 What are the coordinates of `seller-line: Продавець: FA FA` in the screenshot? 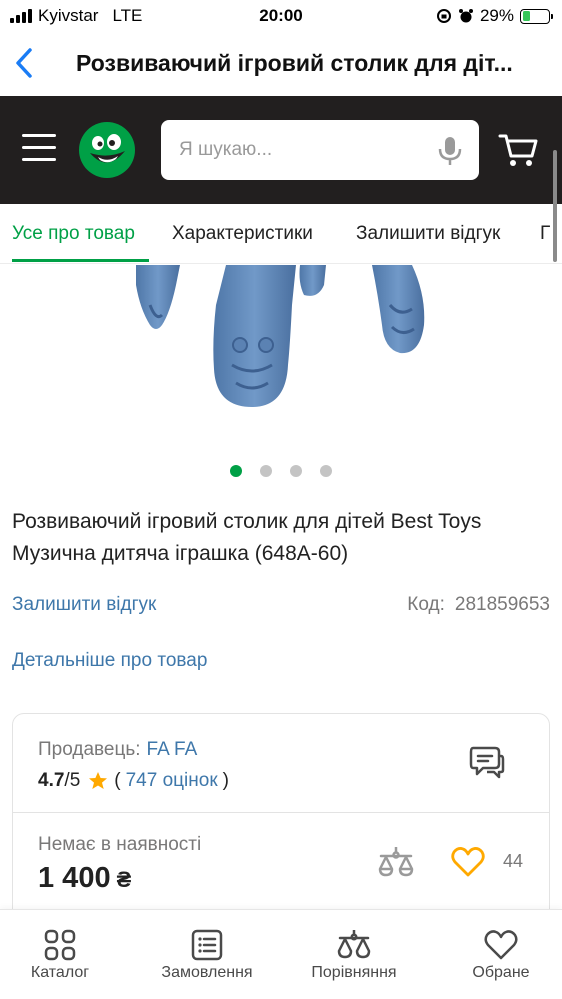 It's located at (117, 750).